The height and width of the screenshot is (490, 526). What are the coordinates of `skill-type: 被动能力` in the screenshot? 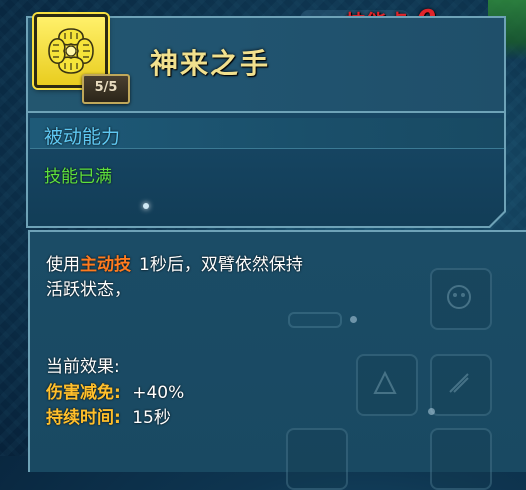 It's located at (82, 137).